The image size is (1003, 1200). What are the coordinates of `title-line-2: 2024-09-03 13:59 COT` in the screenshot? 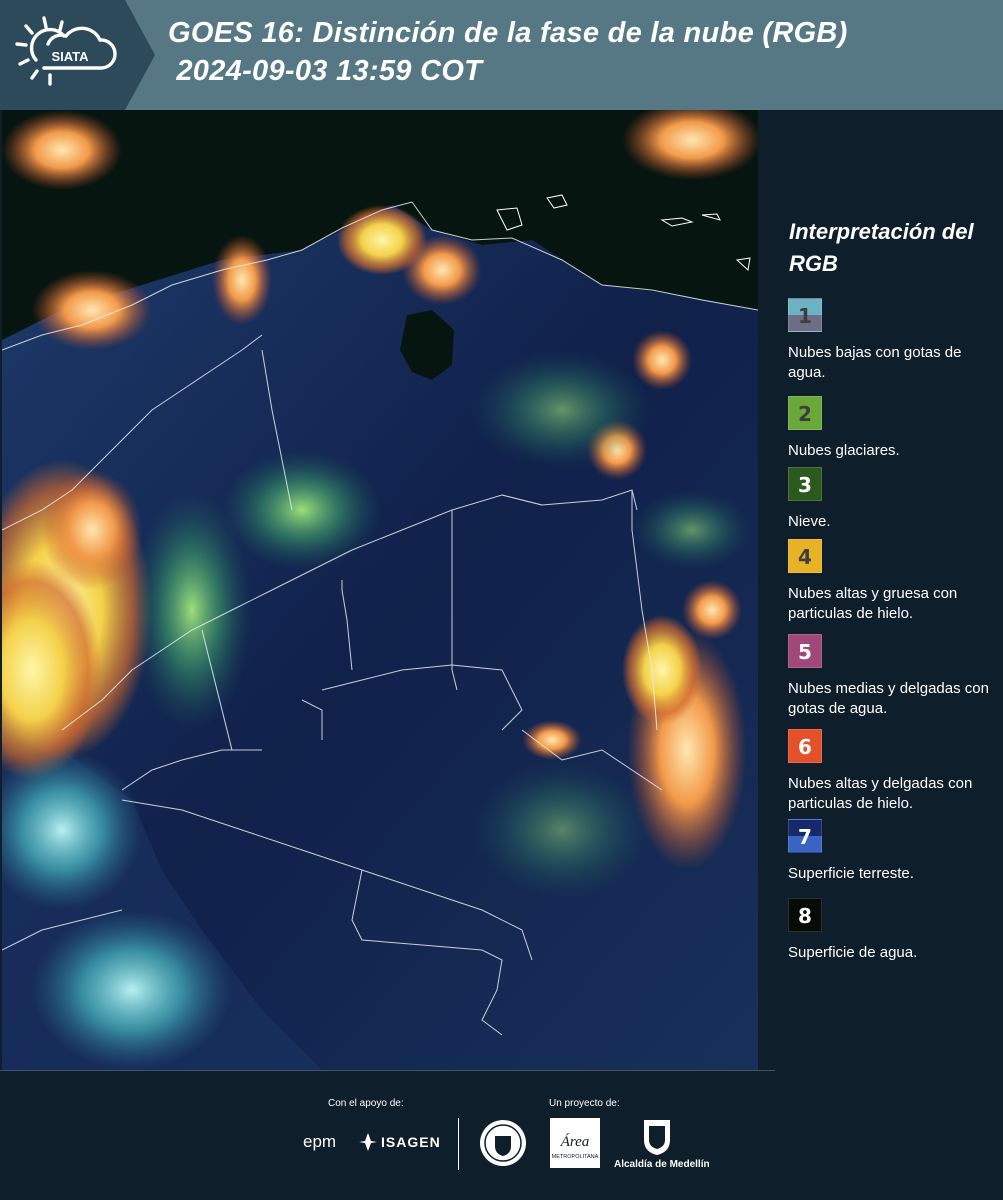 It's located at (325, 71).